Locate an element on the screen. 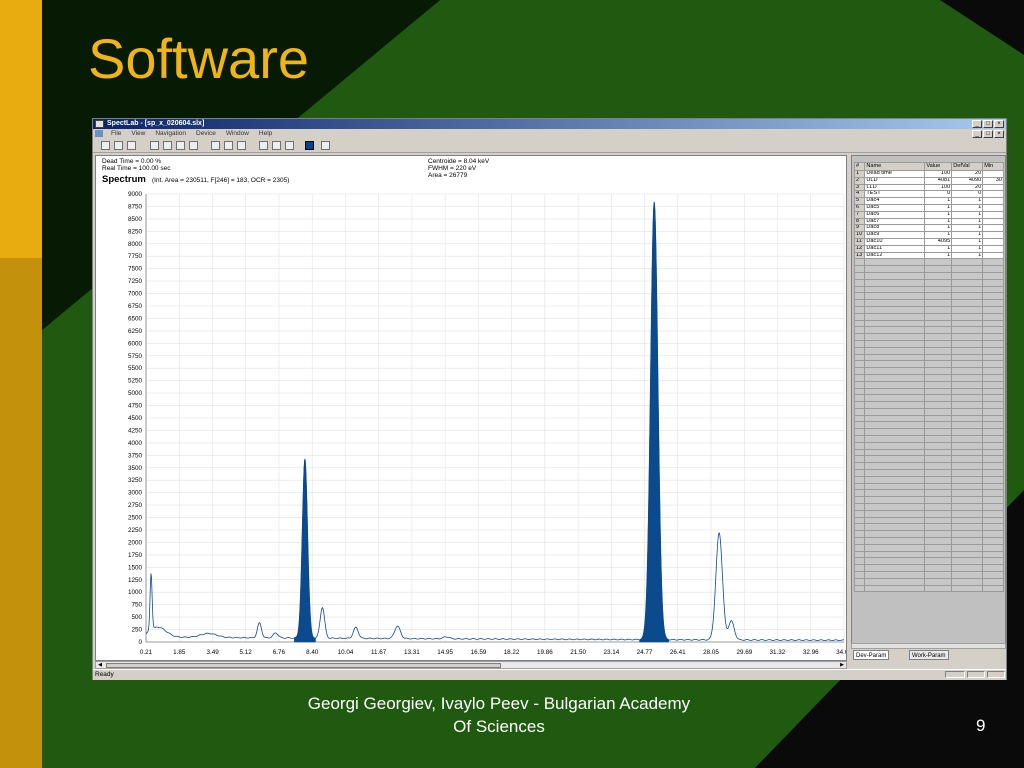 This screenshot has width=1024, height=768. table-row: 10 Dac9 1 1 is located at coordinates (928, 235).